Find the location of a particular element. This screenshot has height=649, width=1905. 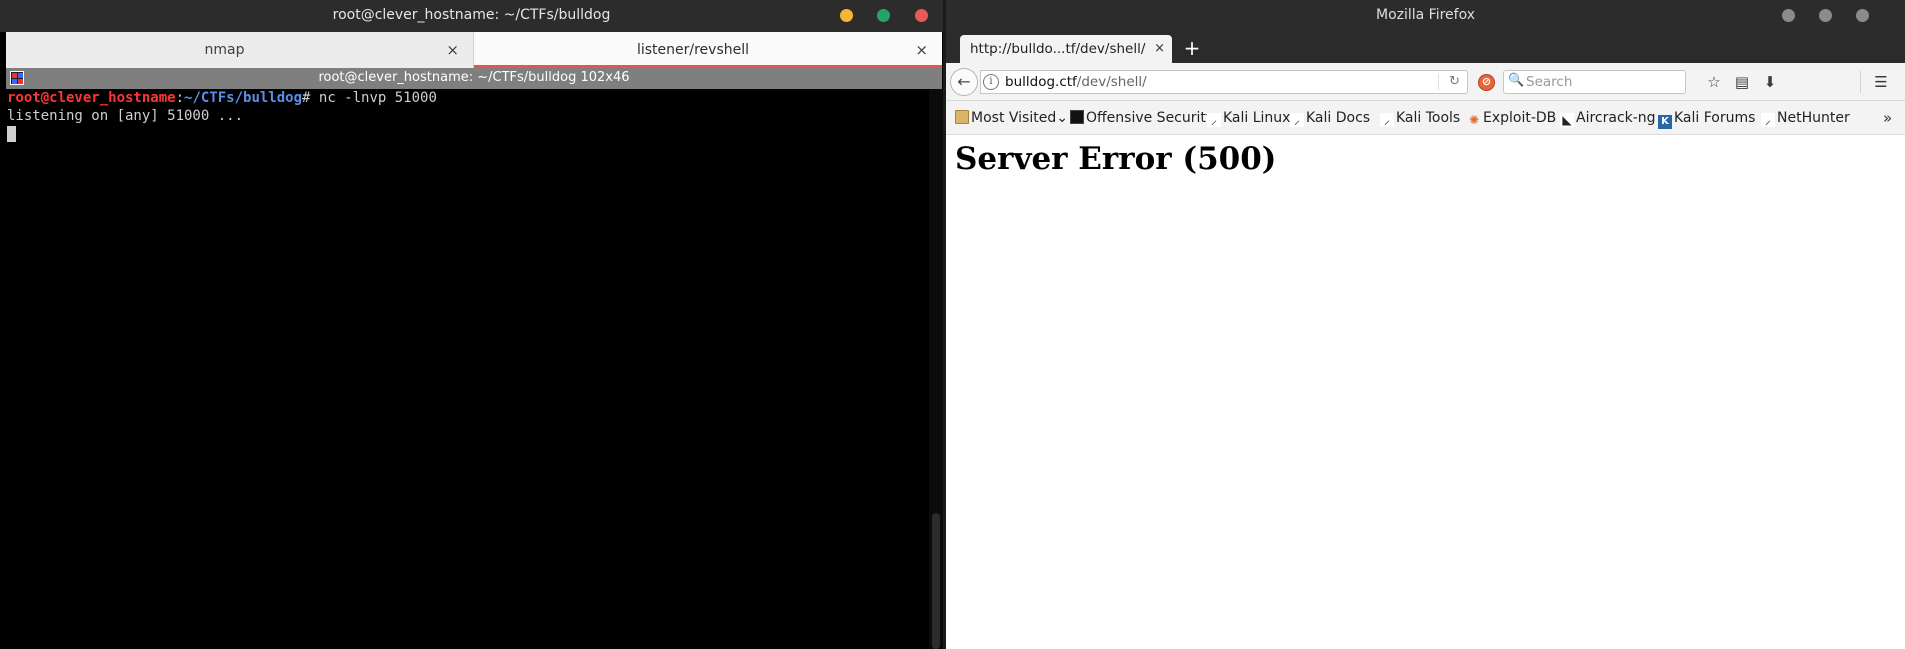

search-input: 🔍 Search is located at coordinates (1594, 82).